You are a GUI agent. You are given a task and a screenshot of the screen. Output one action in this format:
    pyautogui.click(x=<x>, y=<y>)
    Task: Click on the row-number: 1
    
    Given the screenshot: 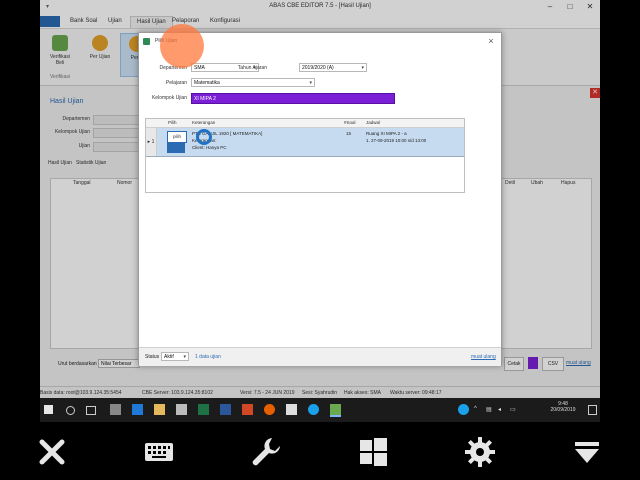 What is the action you would take?
    pyautogui.click(x=153, y=142)
    